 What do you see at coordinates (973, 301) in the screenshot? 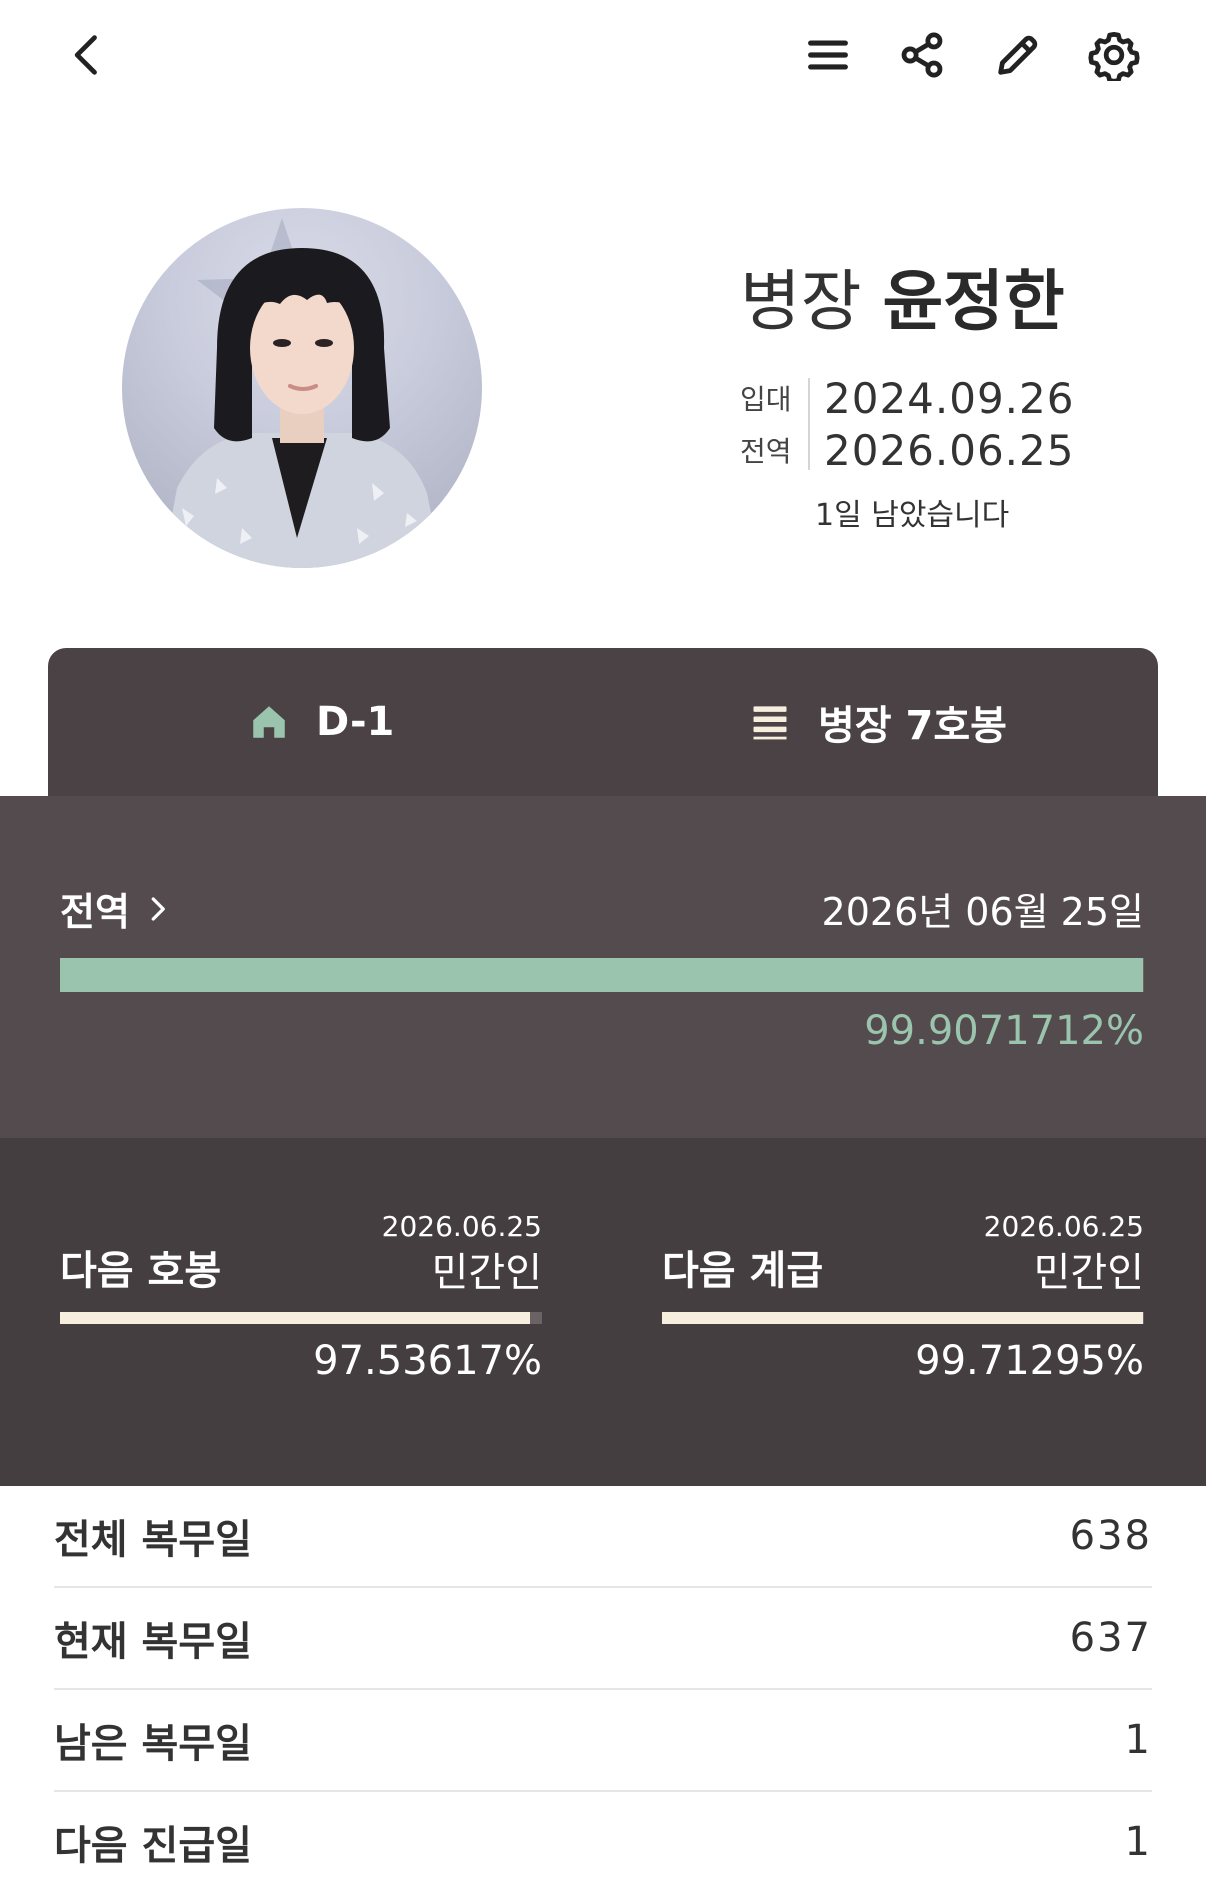
I see `soldier-name: 윤정한` at bounding box center [973, 301].